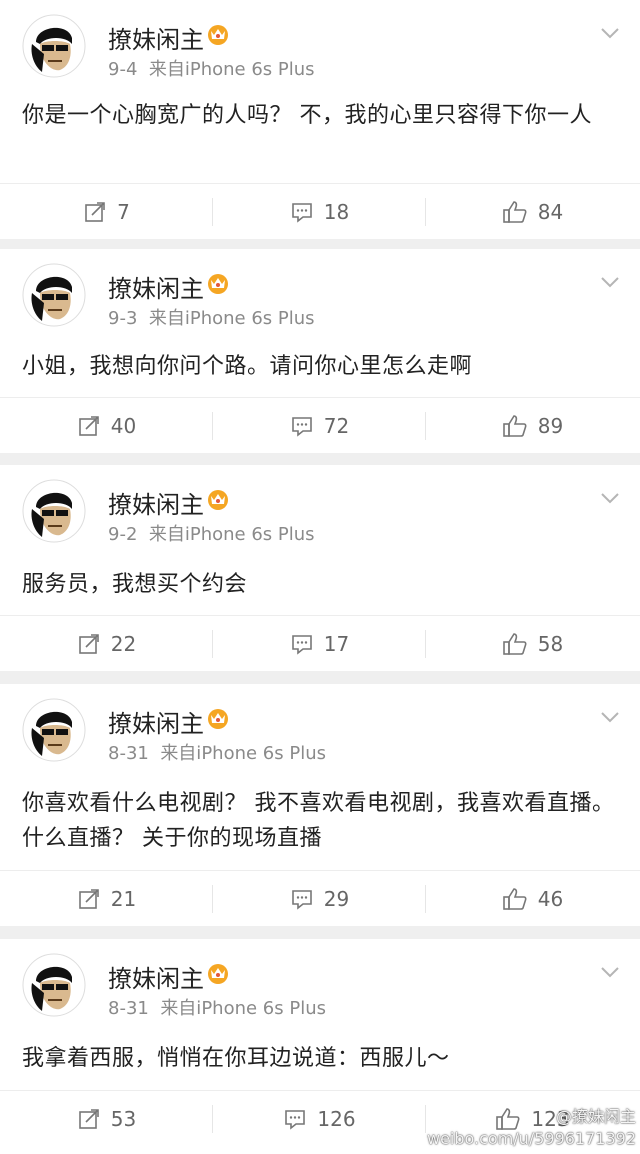 This screenshot has height=1154, width=640. I want to click on post-date: 9-2, so click(123, 534).